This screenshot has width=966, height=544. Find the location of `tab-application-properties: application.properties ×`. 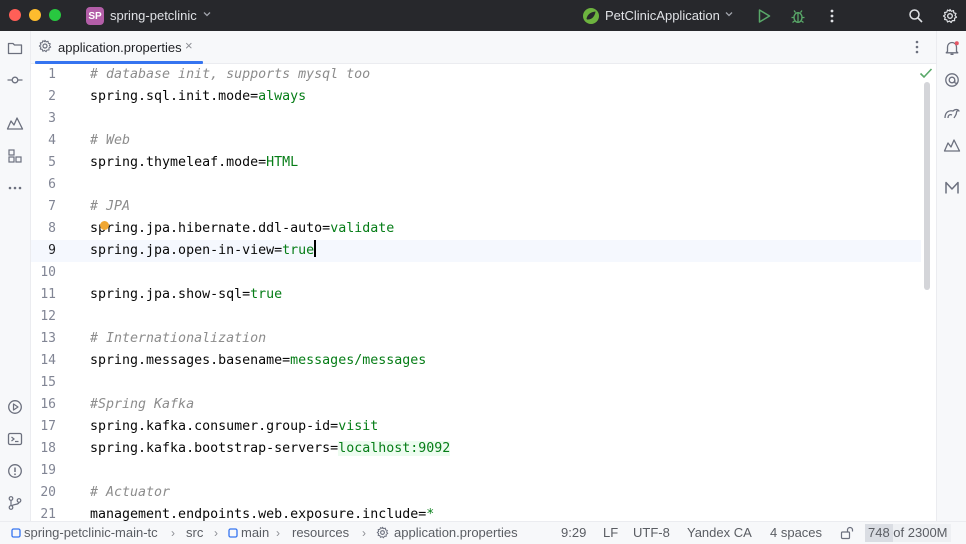

tab-application-properties: application.properties × is located at coordinates (118, 47).